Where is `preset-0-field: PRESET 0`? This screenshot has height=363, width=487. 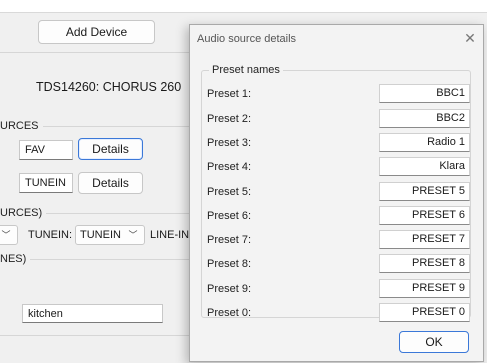
preset-0-field: PRESET 0 is located at coordinates (424, 312).